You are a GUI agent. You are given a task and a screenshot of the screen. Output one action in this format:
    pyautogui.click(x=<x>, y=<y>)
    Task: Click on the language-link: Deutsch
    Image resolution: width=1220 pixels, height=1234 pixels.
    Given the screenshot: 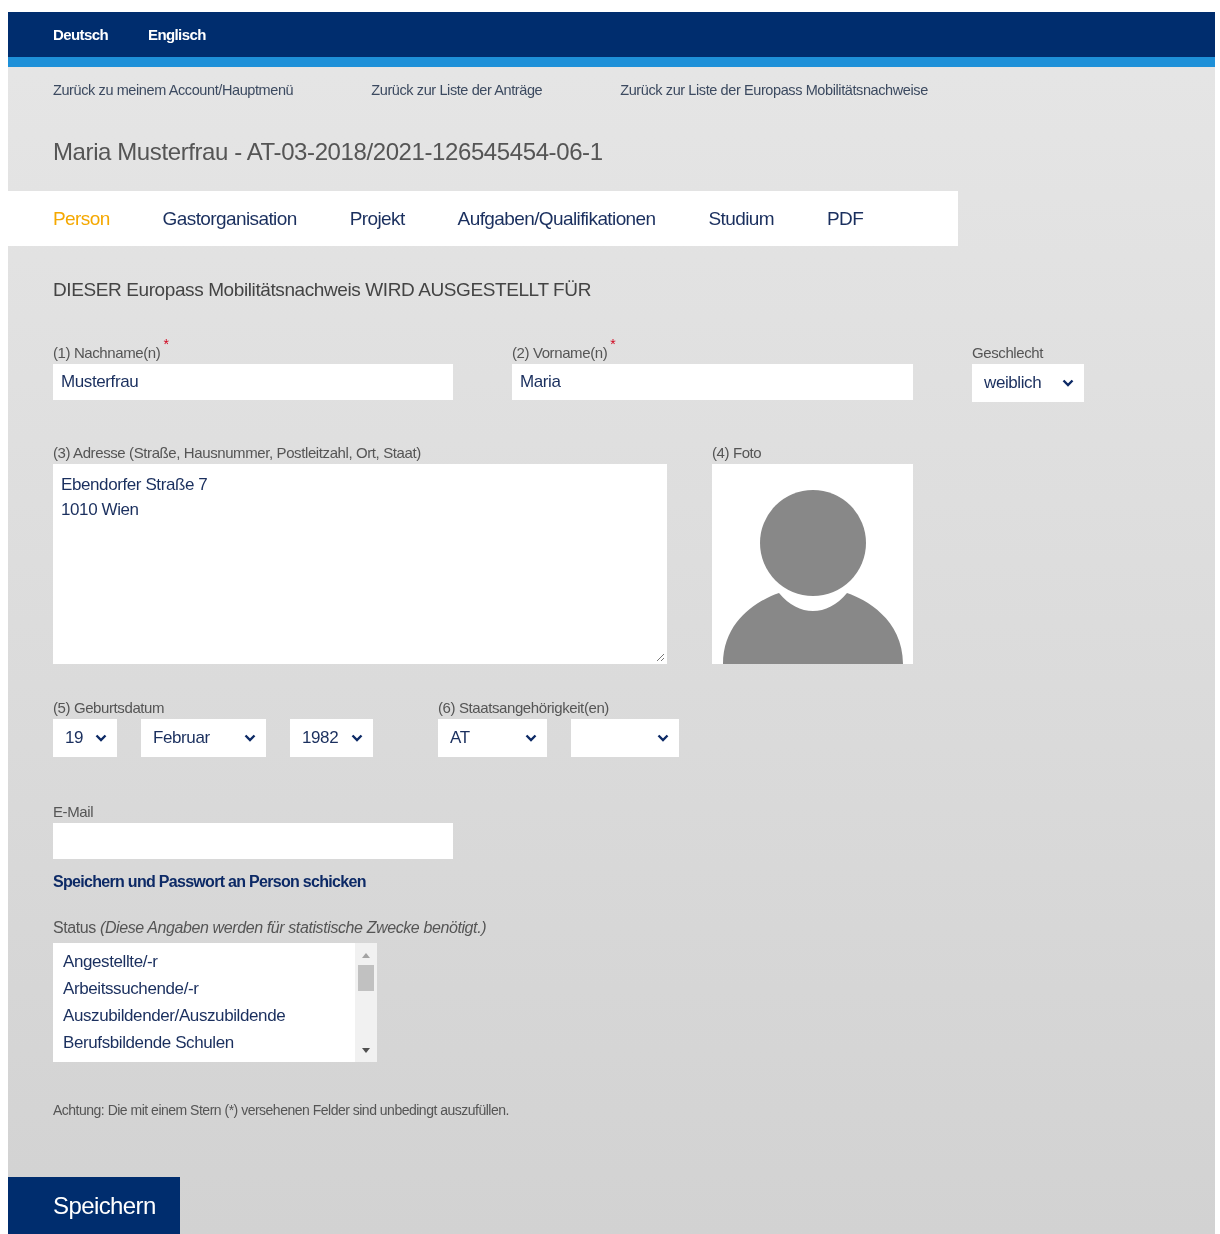 What is the action you would take?
    pyautogui.click(x=80, y=34)
    